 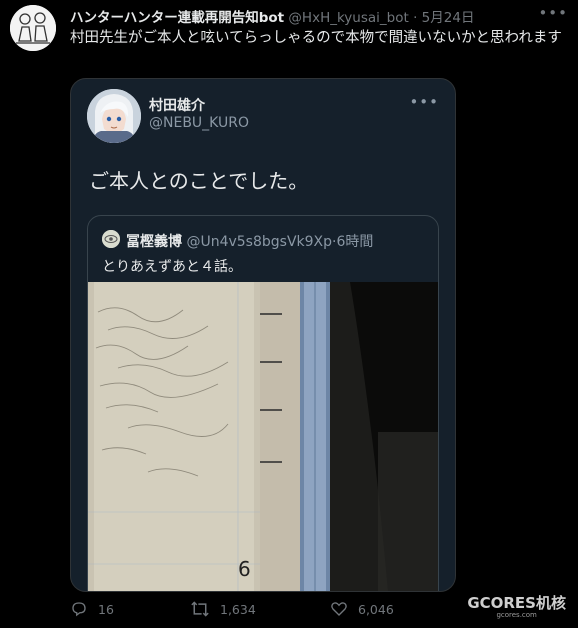 What do you see at coordinates (238, 609) in the screenshot?
I see `retweet-count: 1,634` at bounding box center [238, 609].